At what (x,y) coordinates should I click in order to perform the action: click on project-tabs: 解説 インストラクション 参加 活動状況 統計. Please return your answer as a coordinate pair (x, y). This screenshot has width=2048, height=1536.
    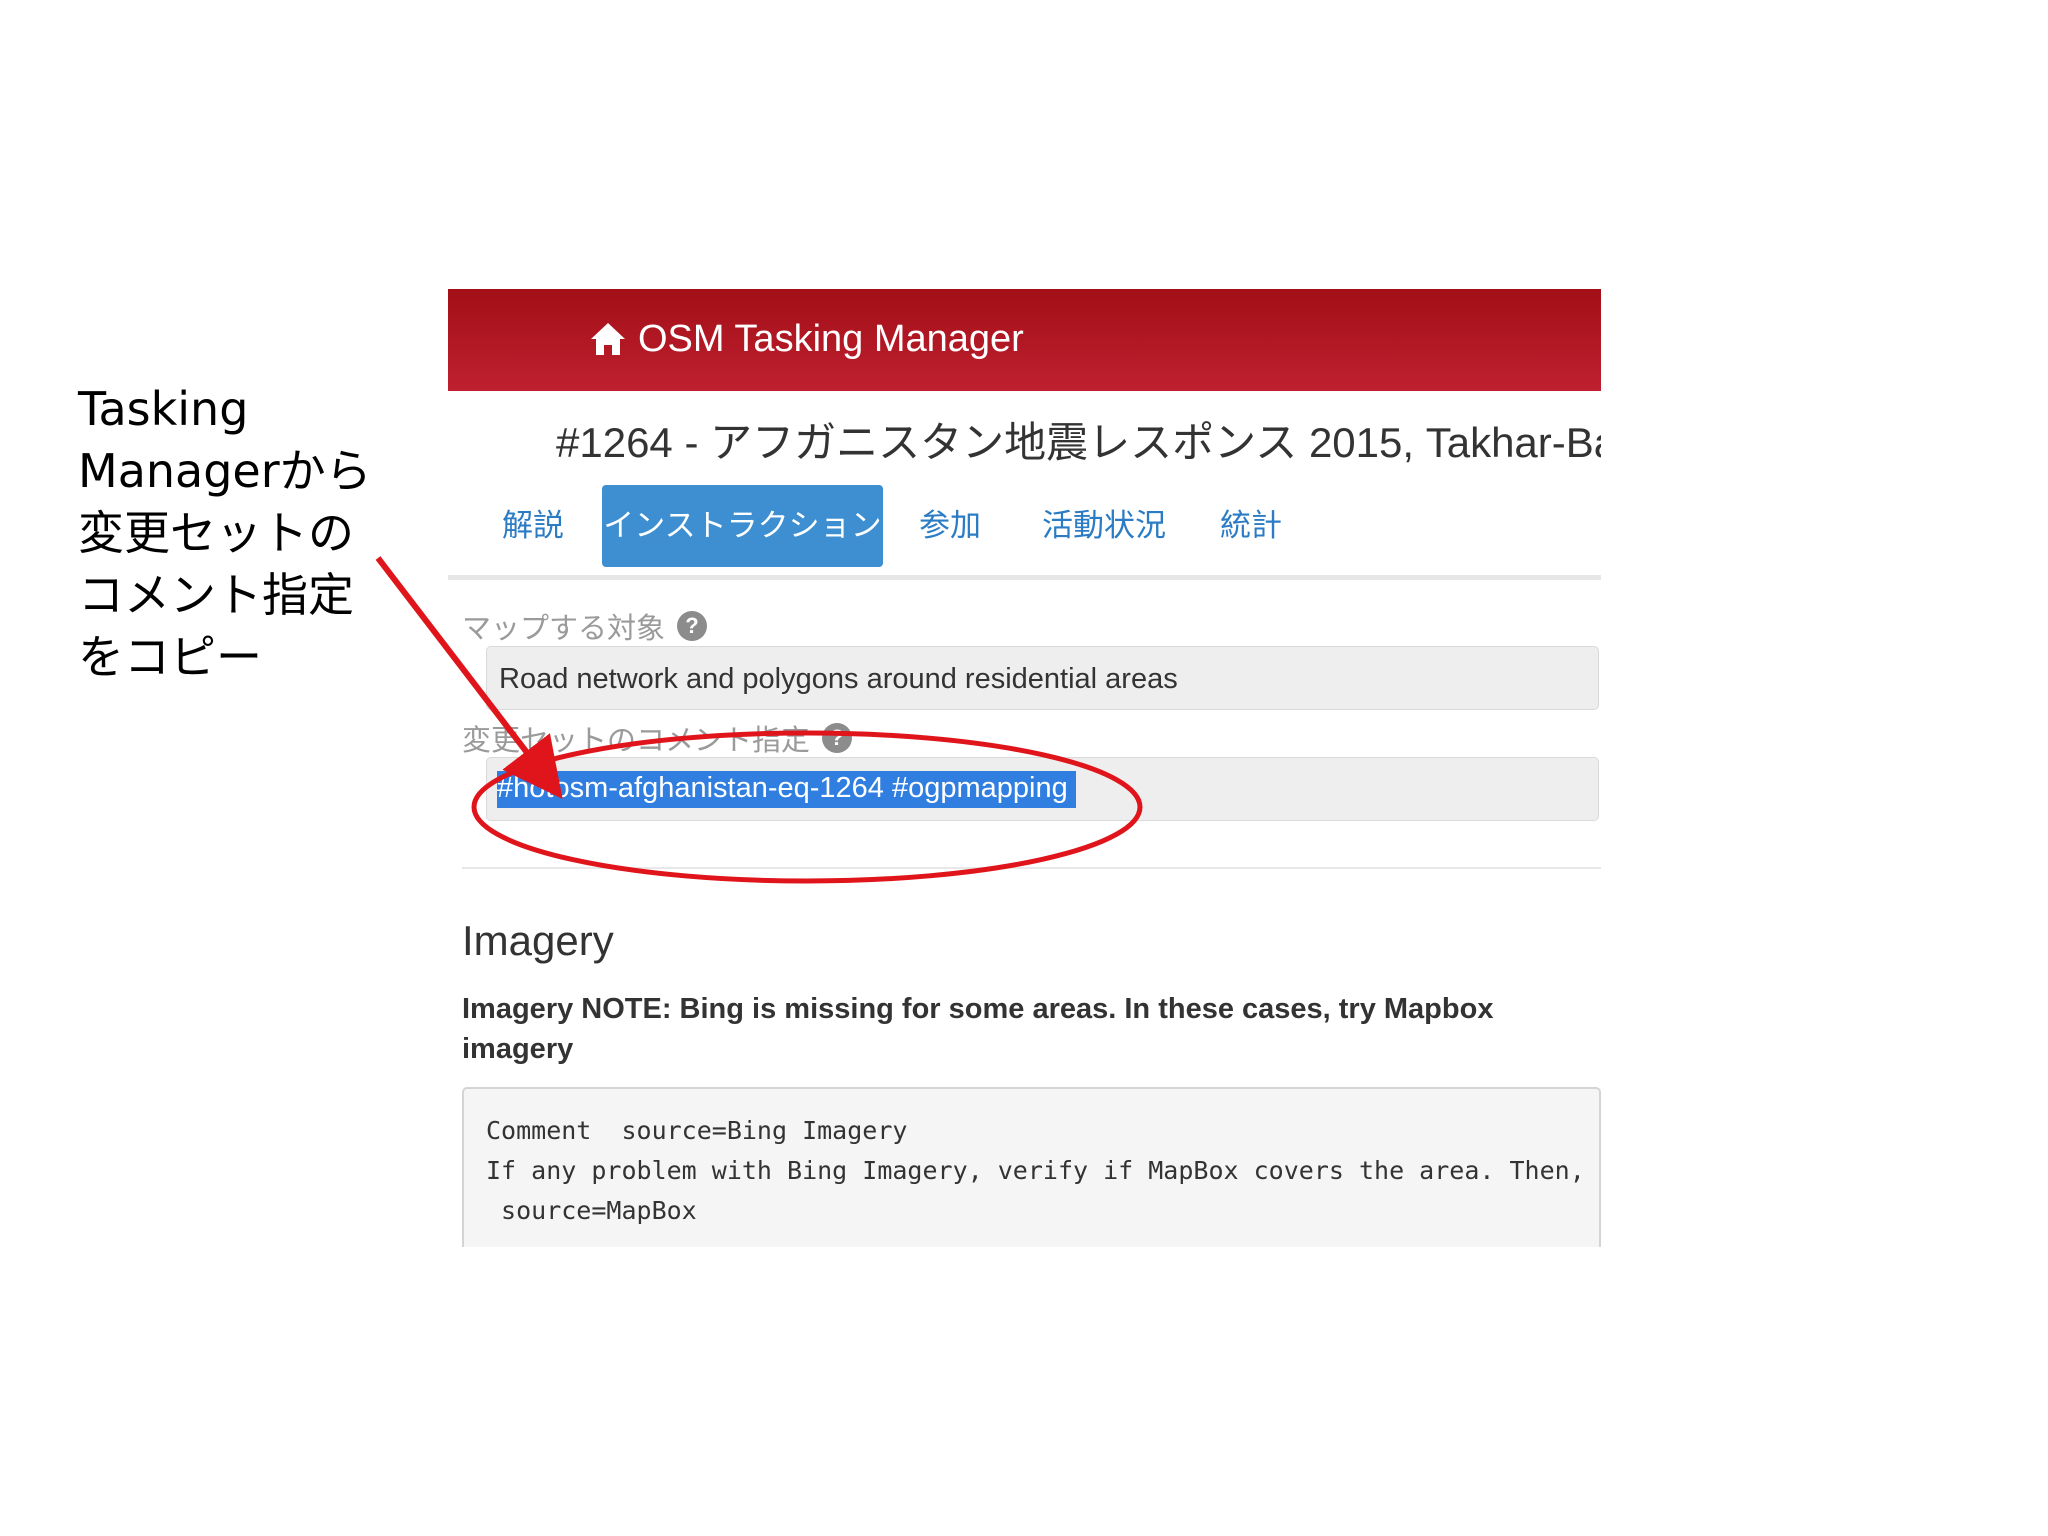
    Looking at the image, I should click on (1024, 532).